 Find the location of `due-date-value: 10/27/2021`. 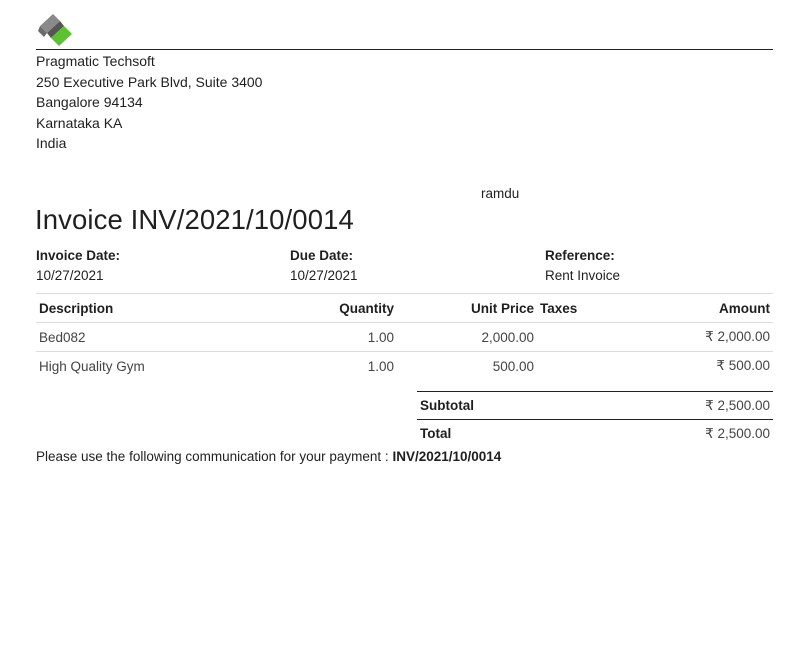

due-date-value: 10/27/2021 is located at coordinates (324, 275).